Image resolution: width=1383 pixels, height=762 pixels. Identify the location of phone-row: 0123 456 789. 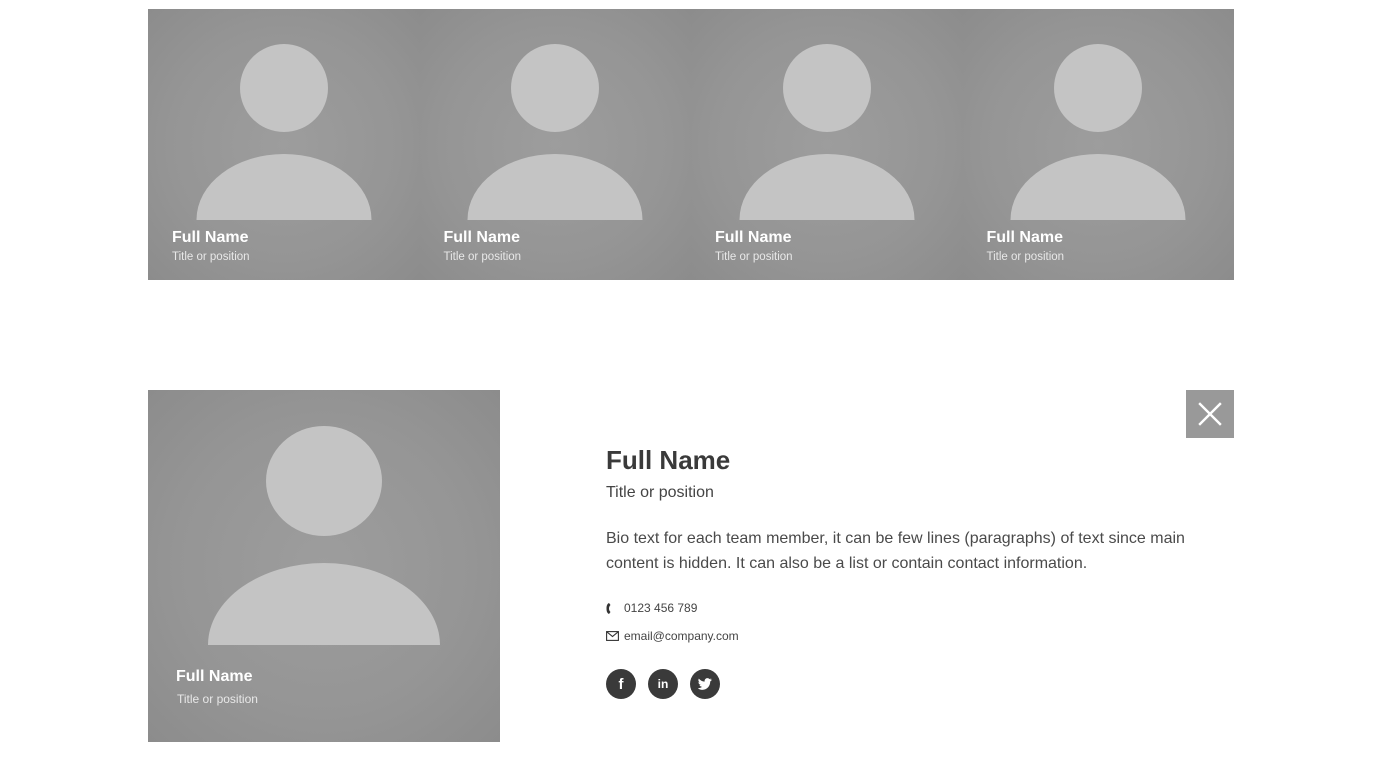
(916, 608).